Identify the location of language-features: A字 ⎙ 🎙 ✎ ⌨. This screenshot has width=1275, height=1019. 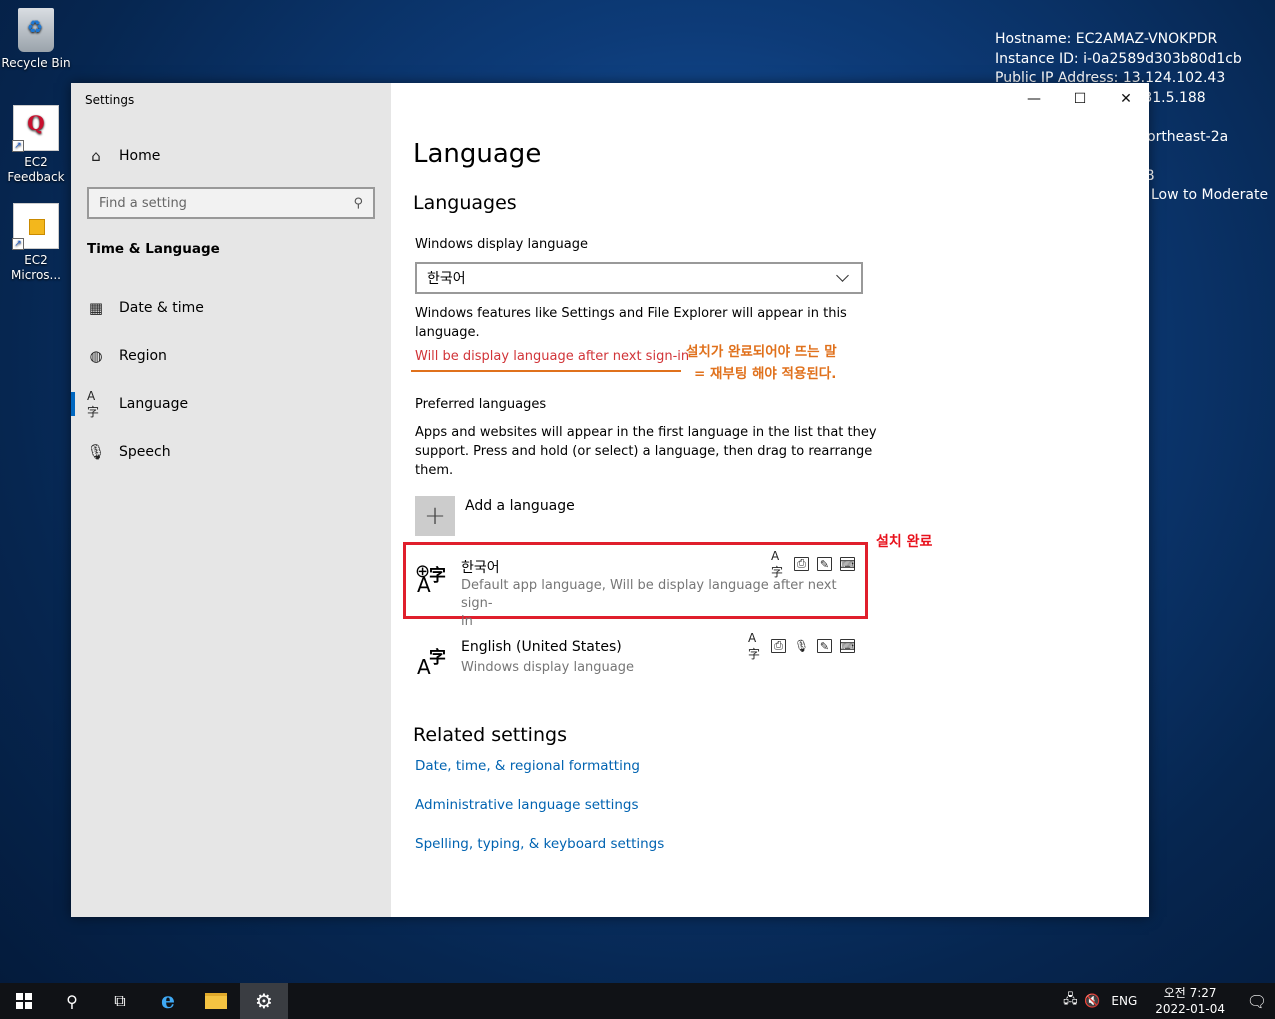
(802, 645).